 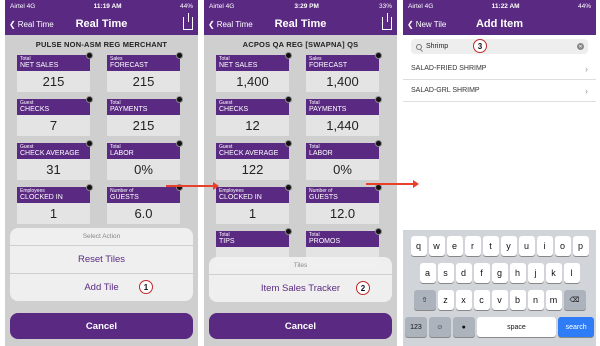 What do you see at coordinates (426, 24) in the screenshot?
I see `back-button: ❮ New Tile` at bounding box center [426, 24].